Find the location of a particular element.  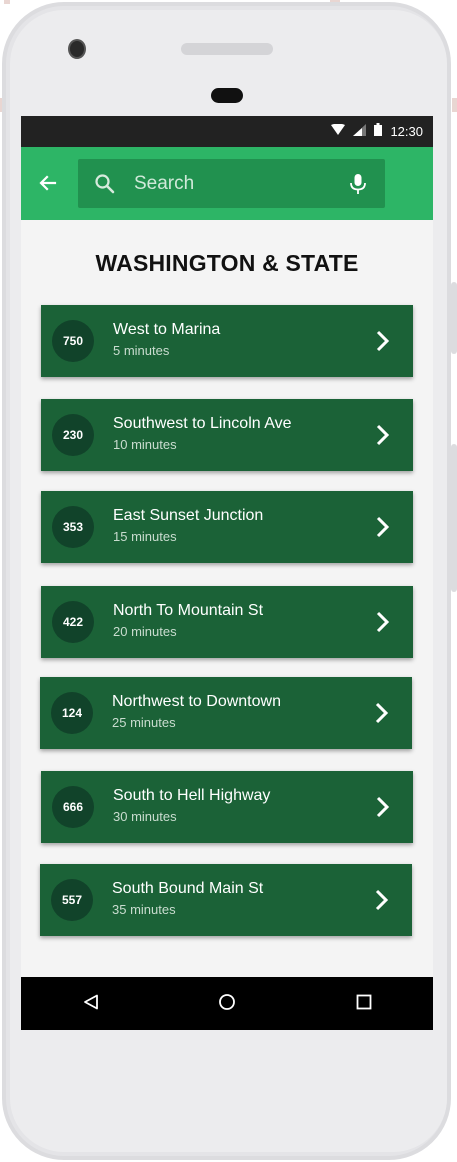

search-input is located at coordinates (234, 184).